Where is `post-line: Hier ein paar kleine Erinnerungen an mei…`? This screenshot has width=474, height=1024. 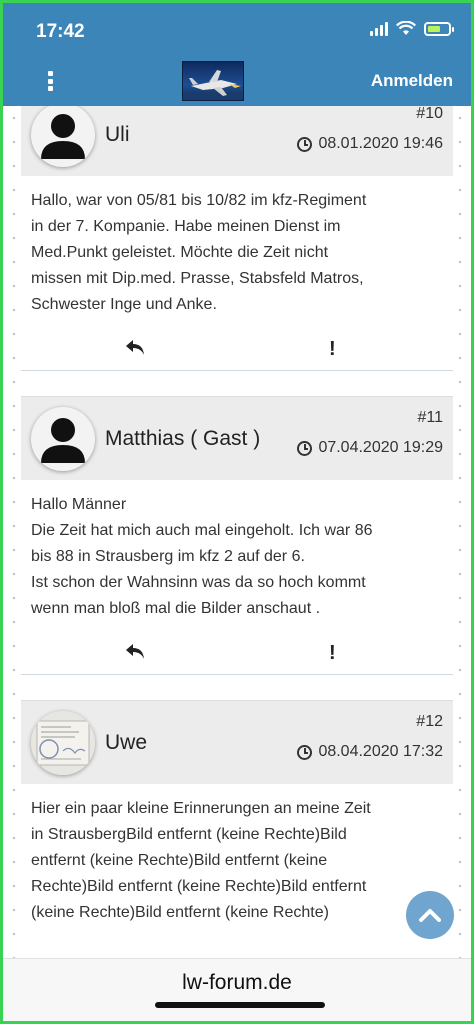
post-line: Hier ein paar kleine Erinnerungen an mei… is located at coordinates (201, 808).